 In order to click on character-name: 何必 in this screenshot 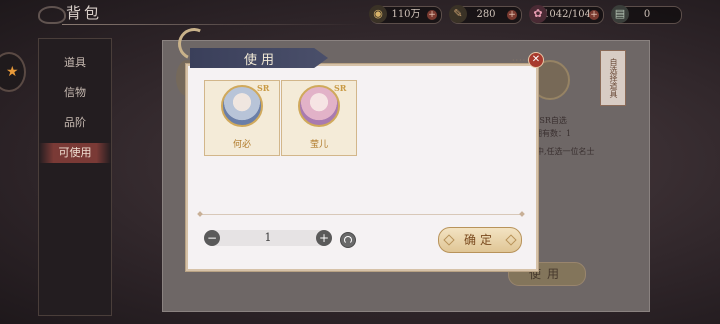, I will do `click(241, 145)`.